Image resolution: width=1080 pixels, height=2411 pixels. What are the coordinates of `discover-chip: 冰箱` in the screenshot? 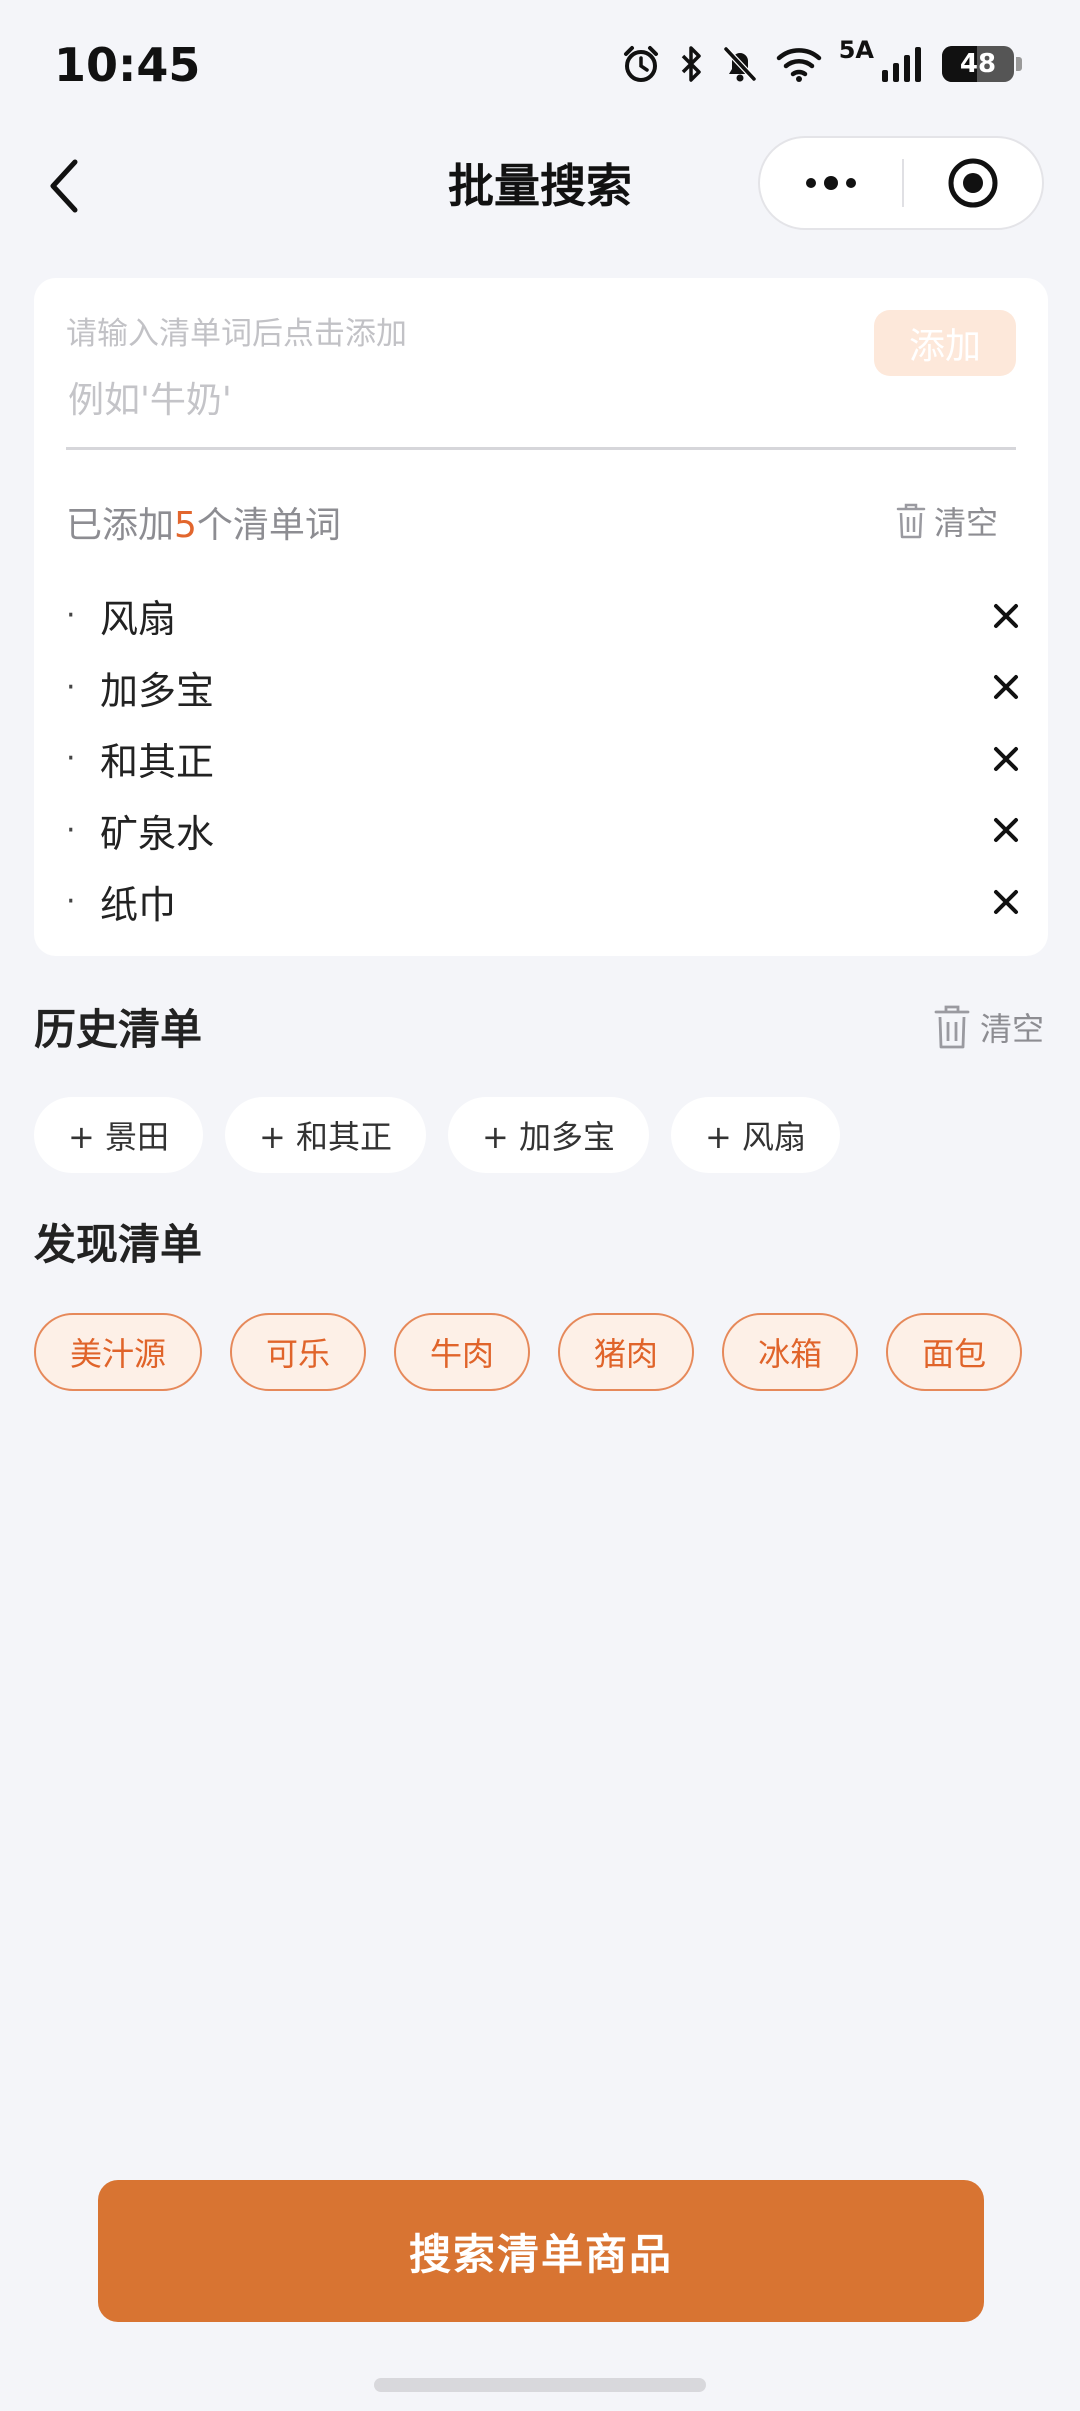 It's located at (790, 1352).